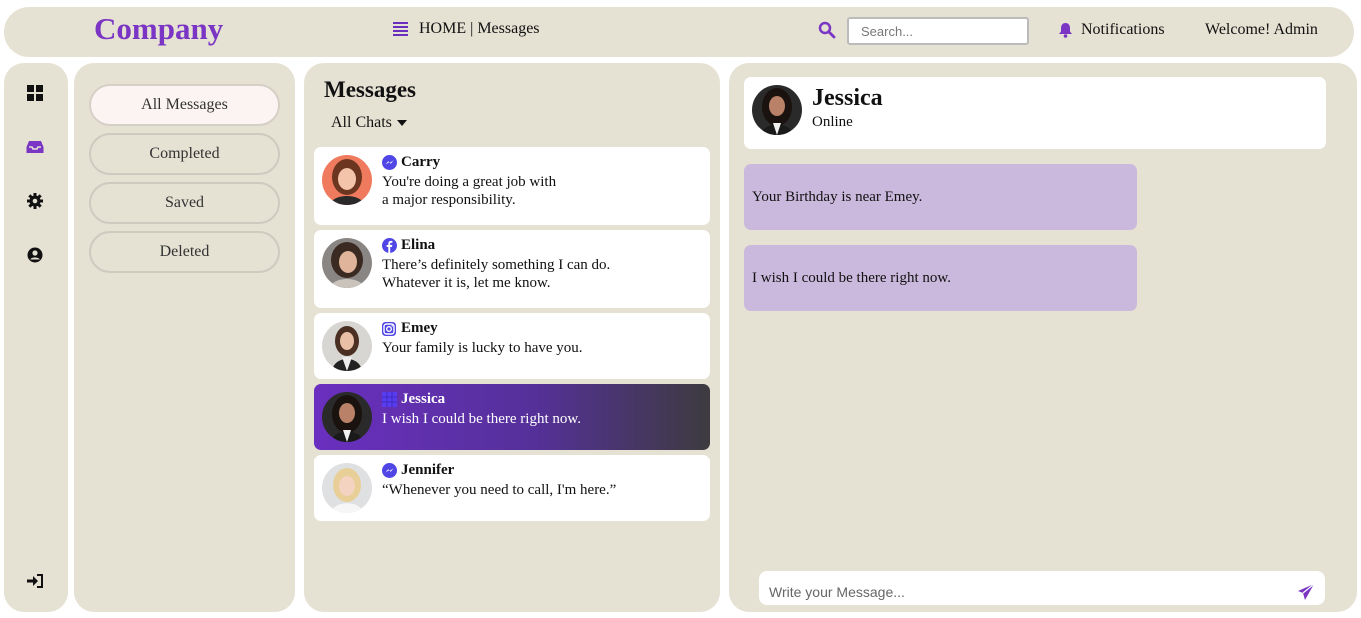  I want to click on chat-name: Carry, so click(421, 162).